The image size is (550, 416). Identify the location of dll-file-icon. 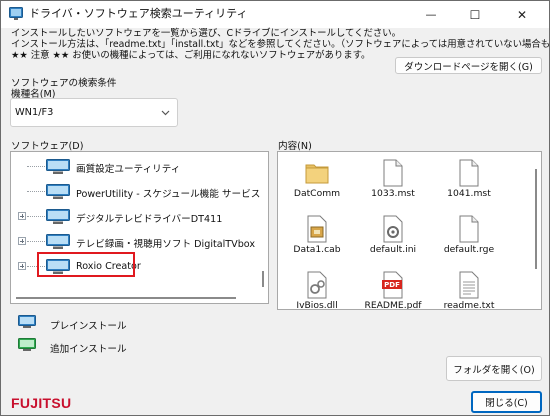
(317, 285).